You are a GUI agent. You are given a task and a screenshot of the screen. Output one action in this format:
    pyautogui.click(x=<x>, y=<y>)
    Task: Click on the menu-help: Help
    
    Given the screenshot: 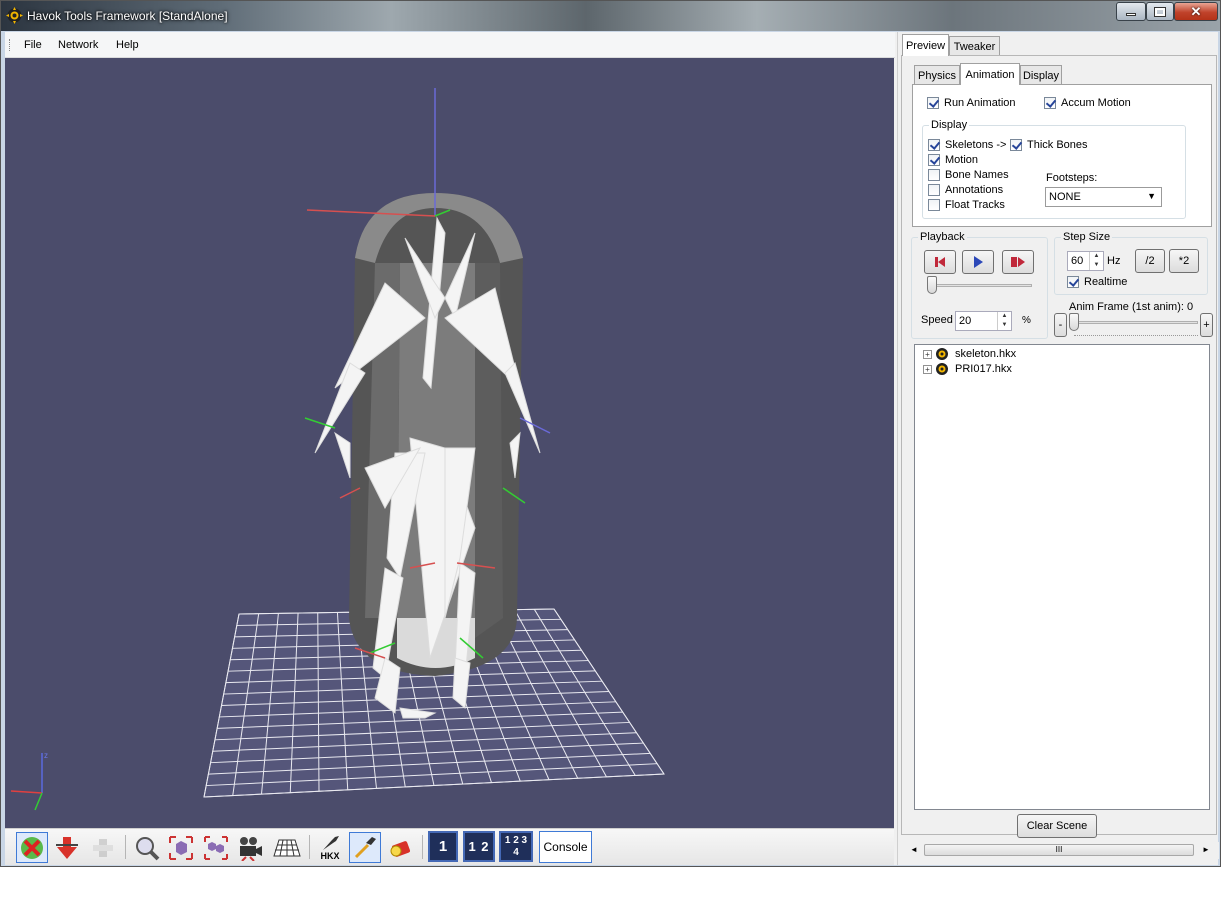 What is the action you would take?
    pyautogui.click(x=127, y=45)
    